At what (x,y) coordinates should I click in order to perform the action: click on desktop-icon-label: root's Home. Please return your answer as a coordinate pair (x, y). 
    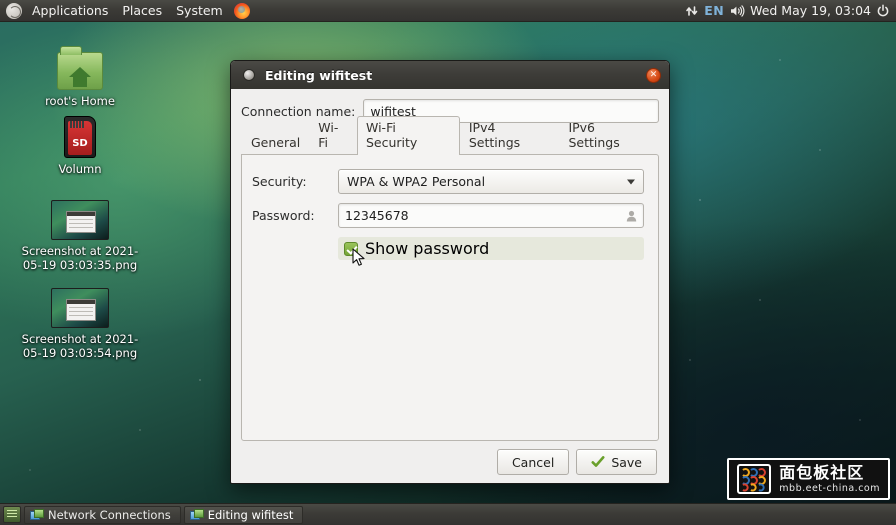
    Looking at the image, I should click on (80, 101).